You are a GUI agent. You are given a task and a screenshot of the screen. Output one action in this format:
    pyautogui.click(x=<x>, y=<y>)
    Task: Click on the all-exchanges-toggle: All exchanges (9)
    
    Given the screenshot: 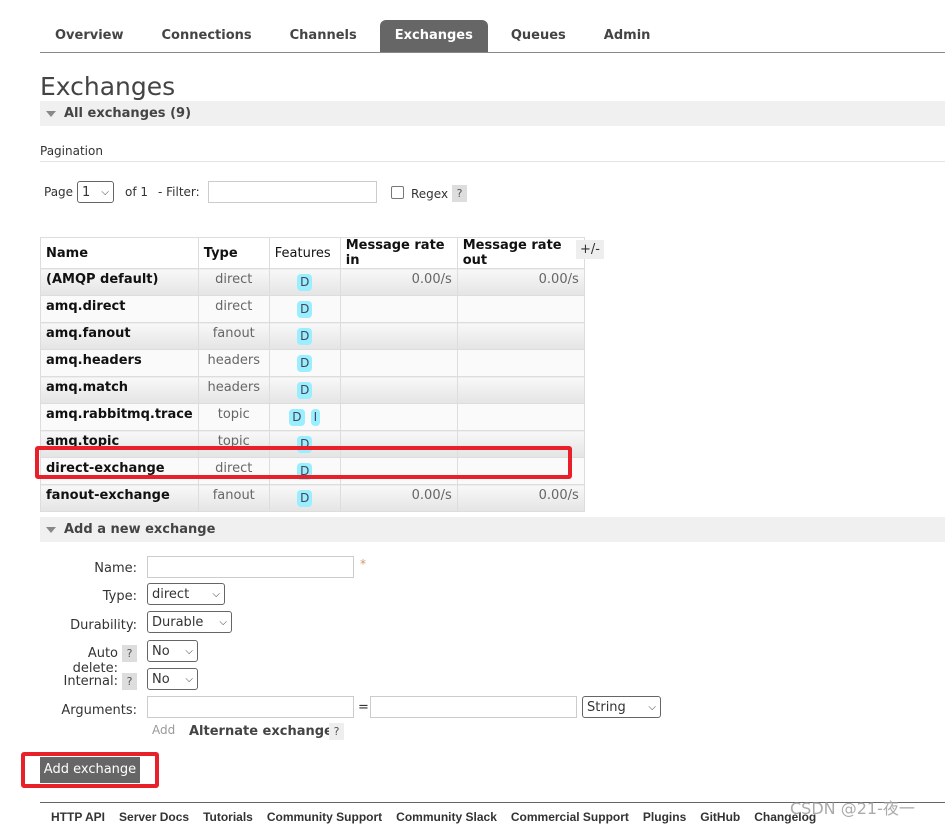 What is the action you would take?
    pyautogui.click(x=492, y=113)
    